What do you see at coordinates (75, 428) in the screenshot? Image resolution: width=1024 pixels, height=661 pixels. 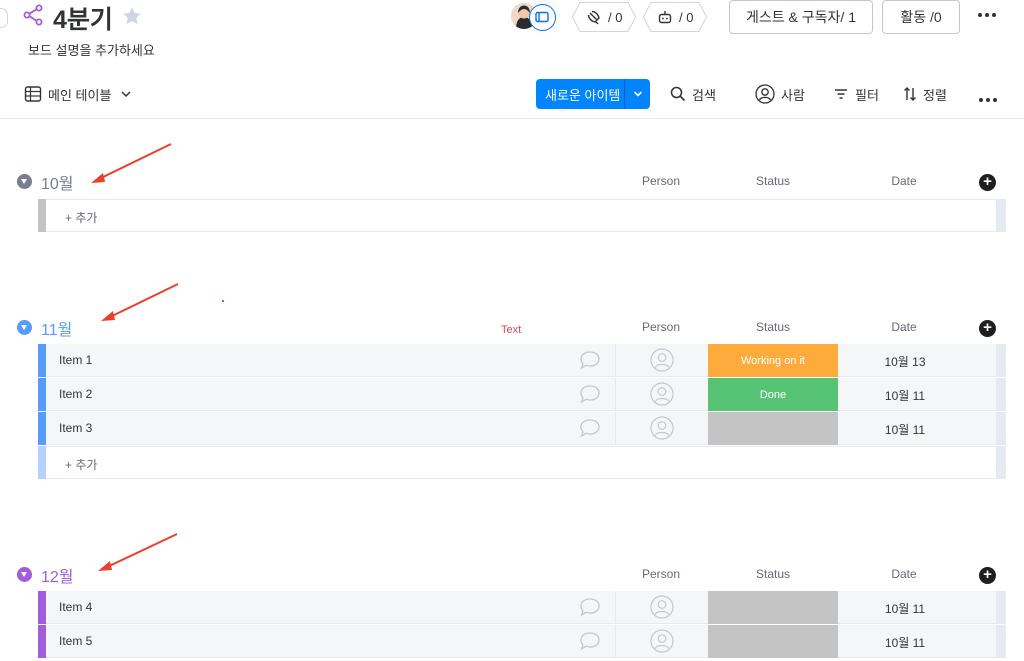 I see `item-name: Item 3` at bounding box center [75, 428].